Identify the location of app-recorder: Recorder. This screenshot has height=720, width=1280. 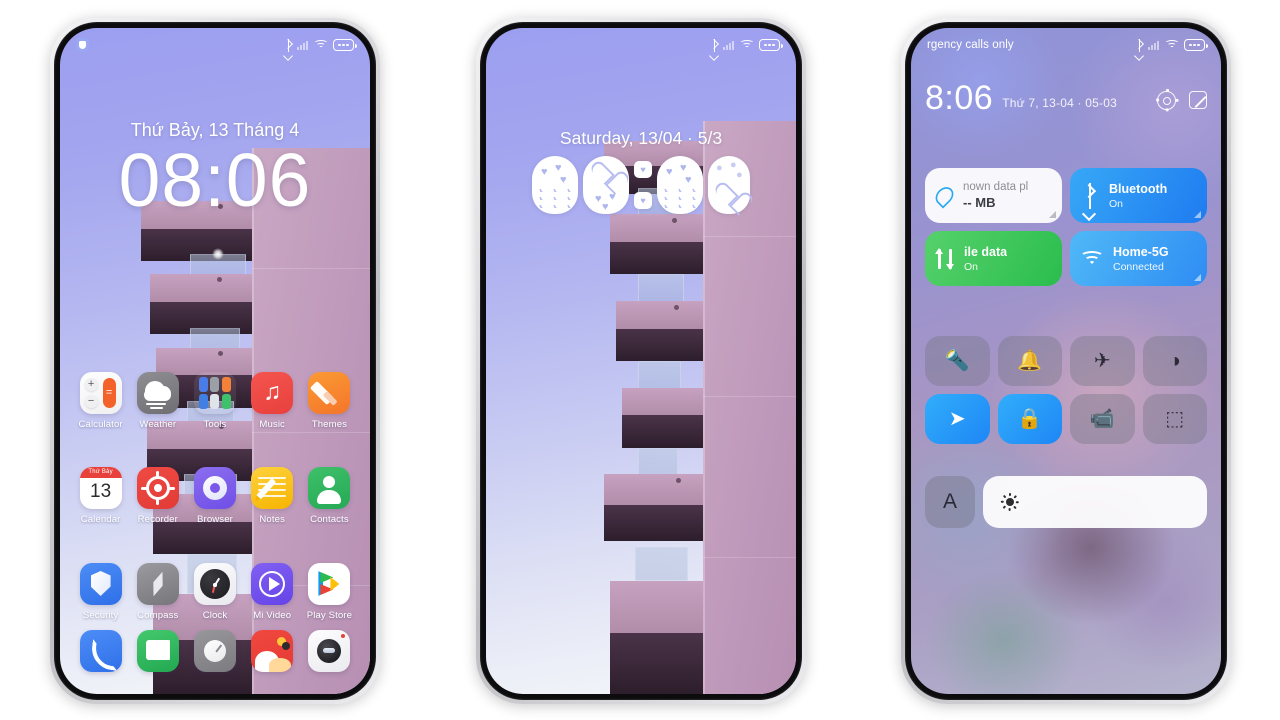
(157, 496).